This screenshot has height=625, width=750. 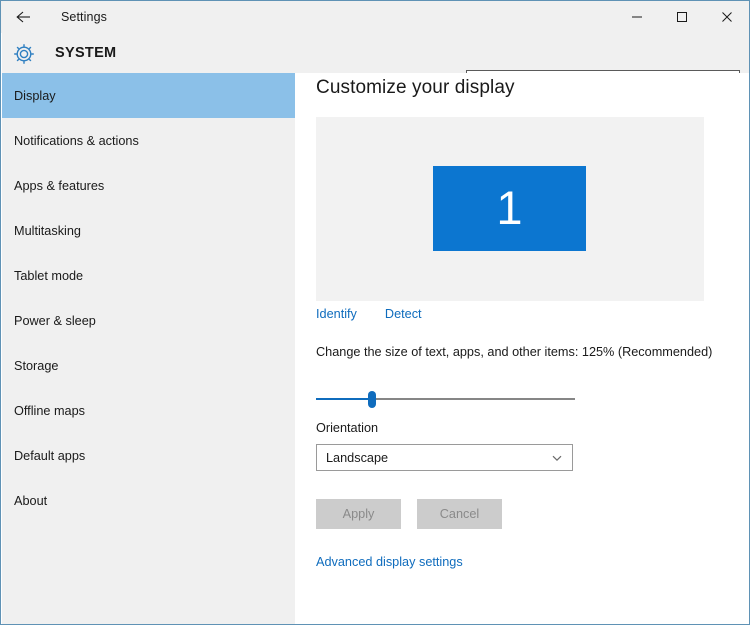 I want to click on back-arrow-icon, so click(x=23, y=17).